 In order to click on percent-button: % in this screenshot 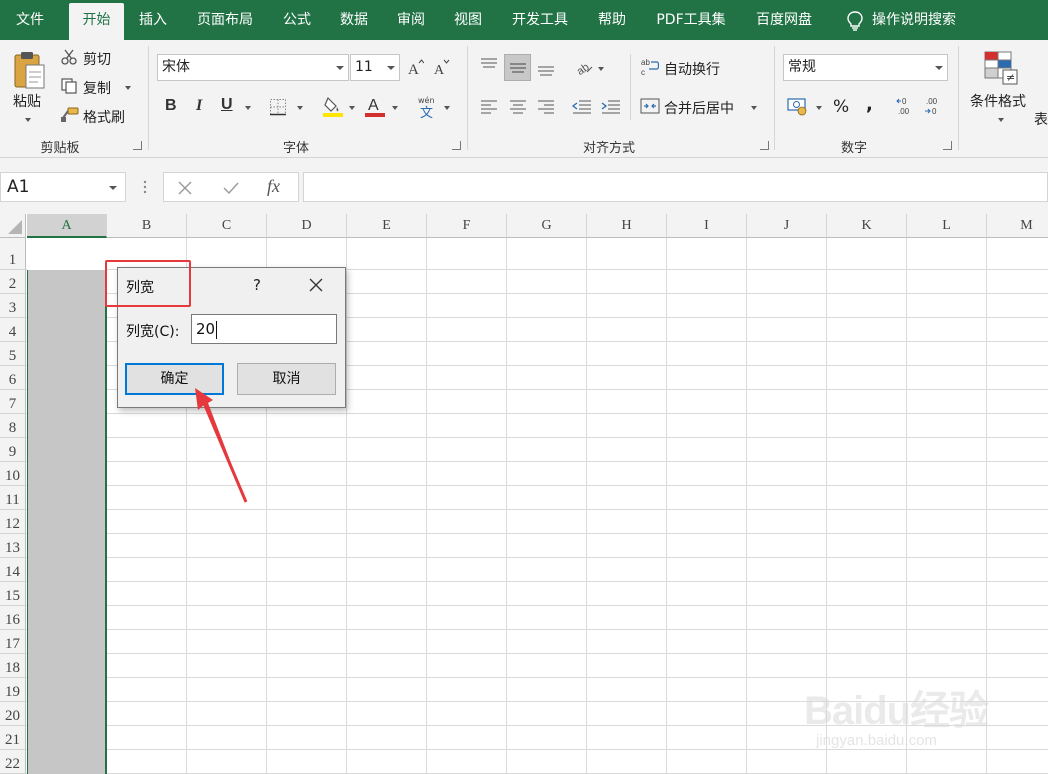, I will do `click(841, 107)`.